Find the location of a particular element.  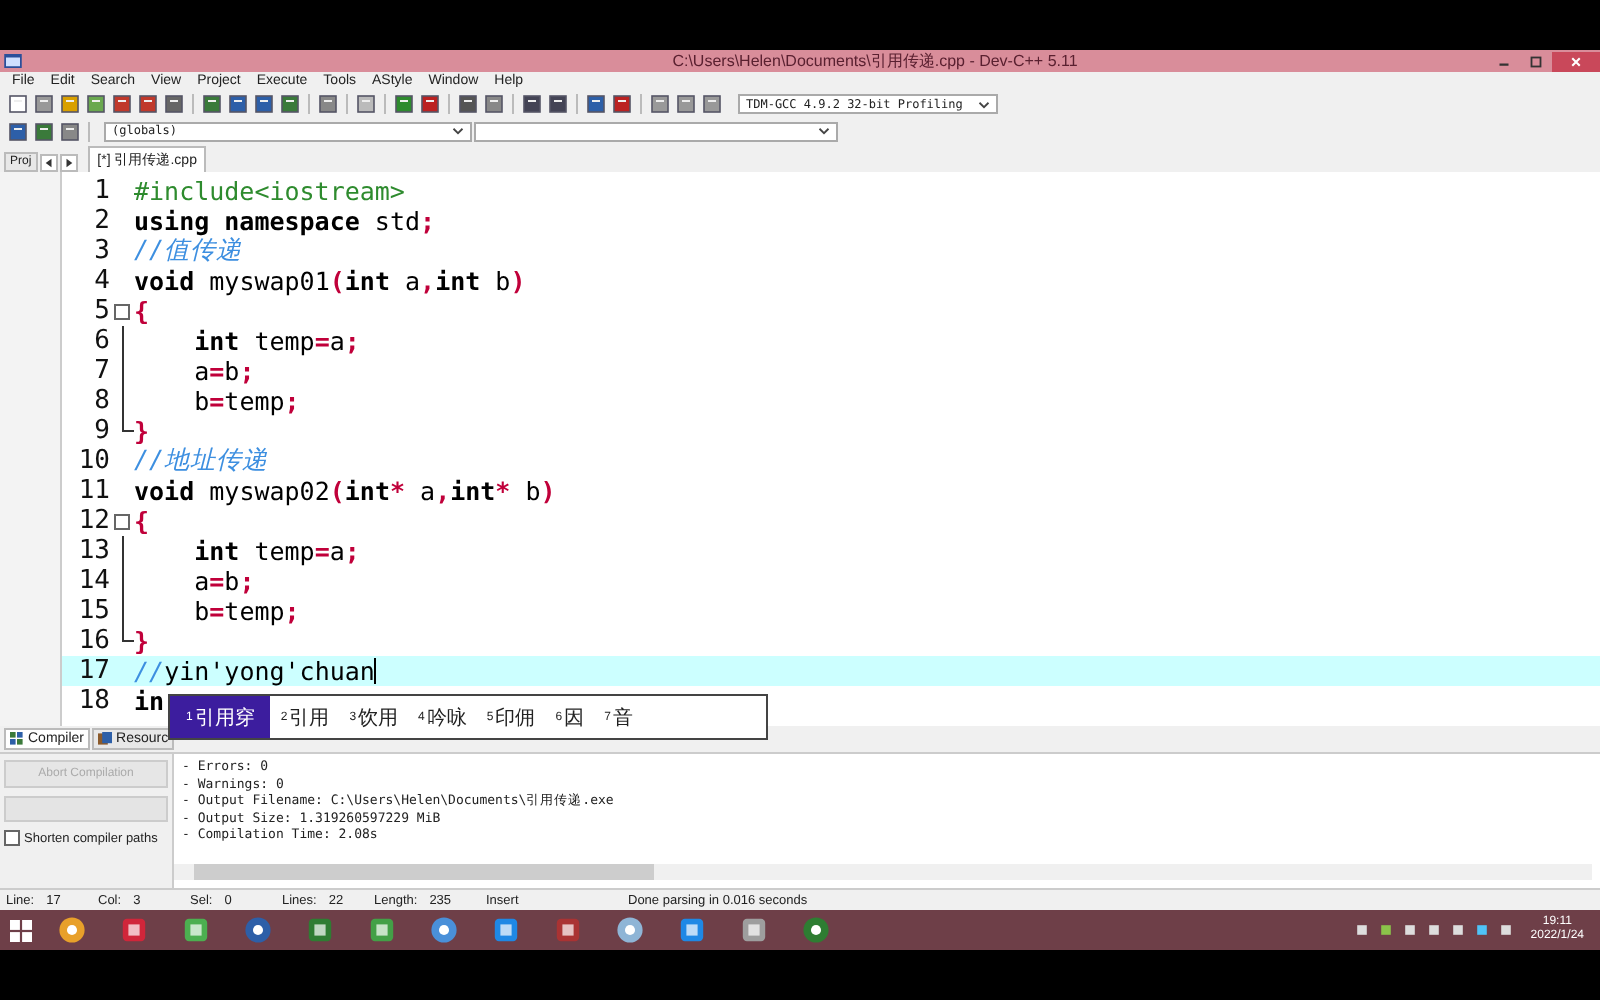

right-triangle-icon is located at coordinates (68, 163).